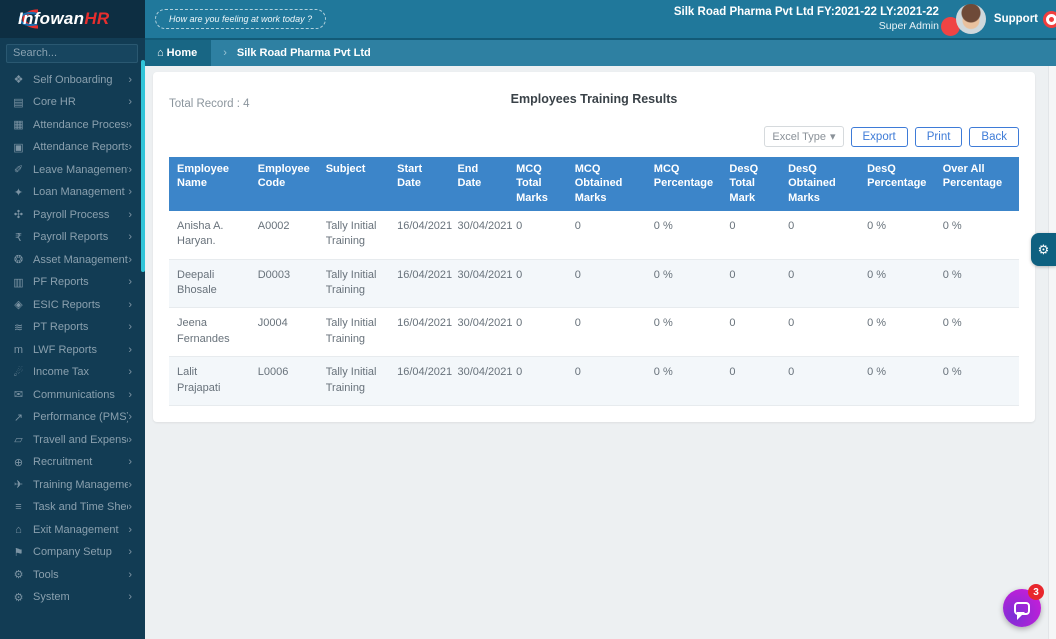  What do you see at coordinates (72, 462) in the screenshot?
I see `sidebar-item-recruitment: ⊕ Recruitment ›` at bounding box center [72, 462].